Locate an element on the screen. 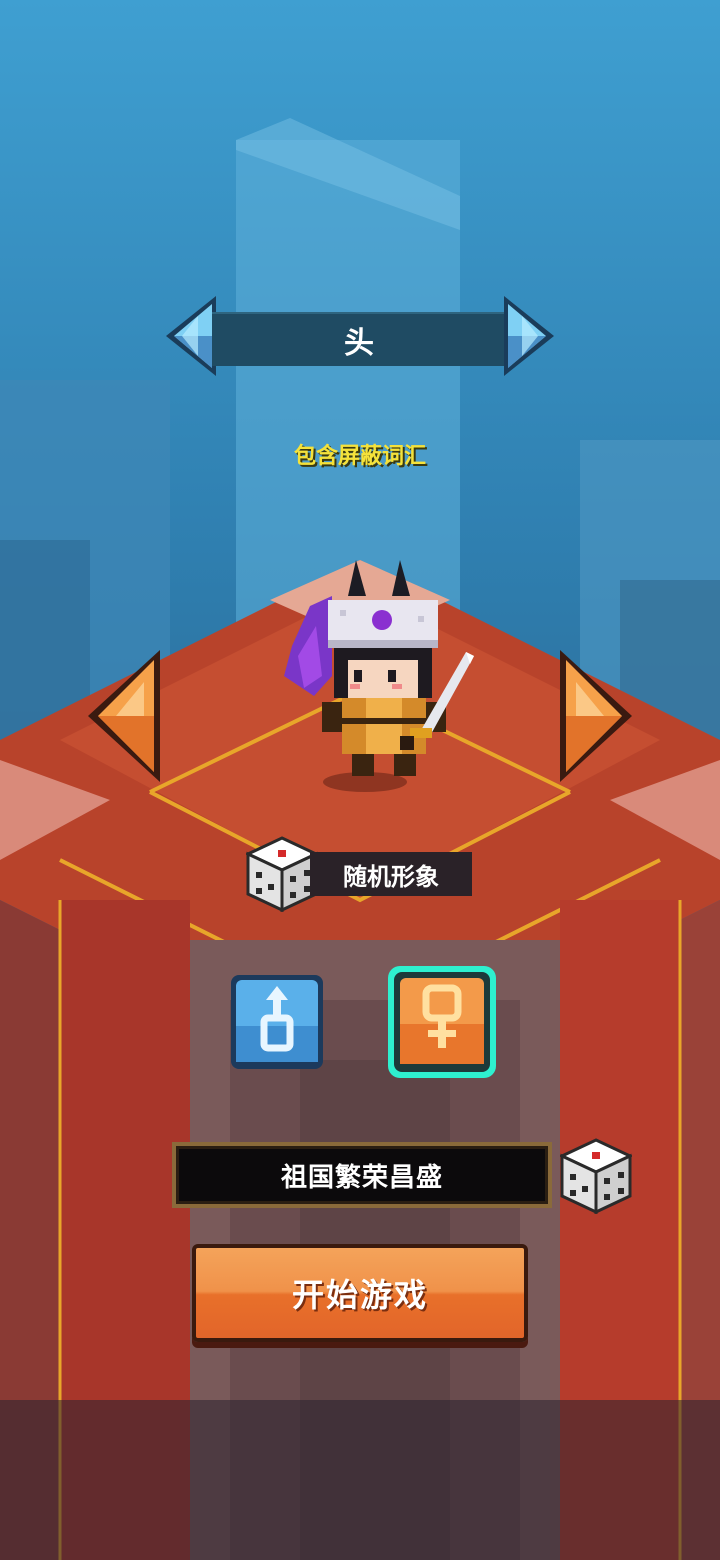  gender-male-button is located at coordinates (277, 1022).